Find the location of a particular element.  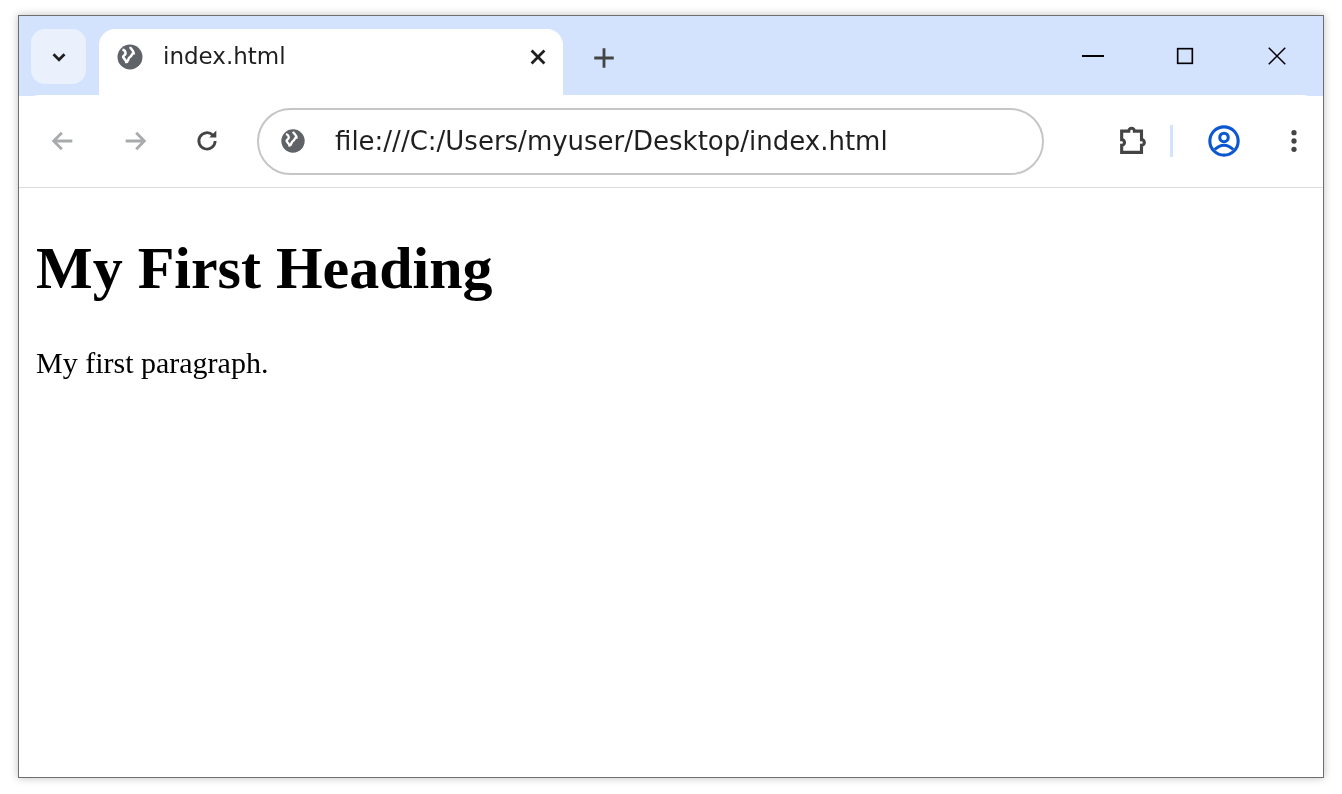

tab-title: index.html is located at coordinates (224, 57).